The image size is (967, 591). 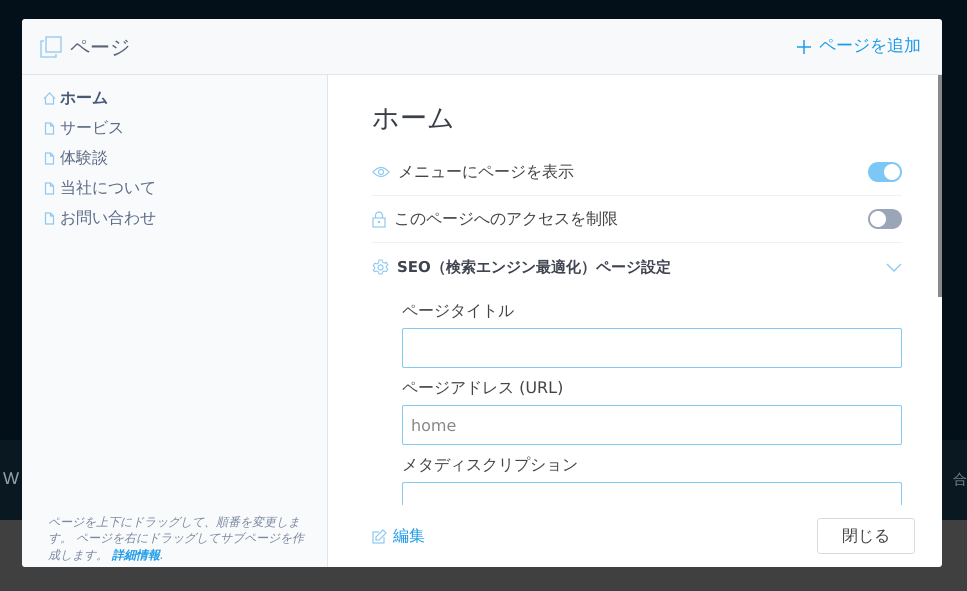 What do you see at coordinates (458, 311) in the screenshot?
I see `field-label: ページタイトル` at bounding box center [458, 311].